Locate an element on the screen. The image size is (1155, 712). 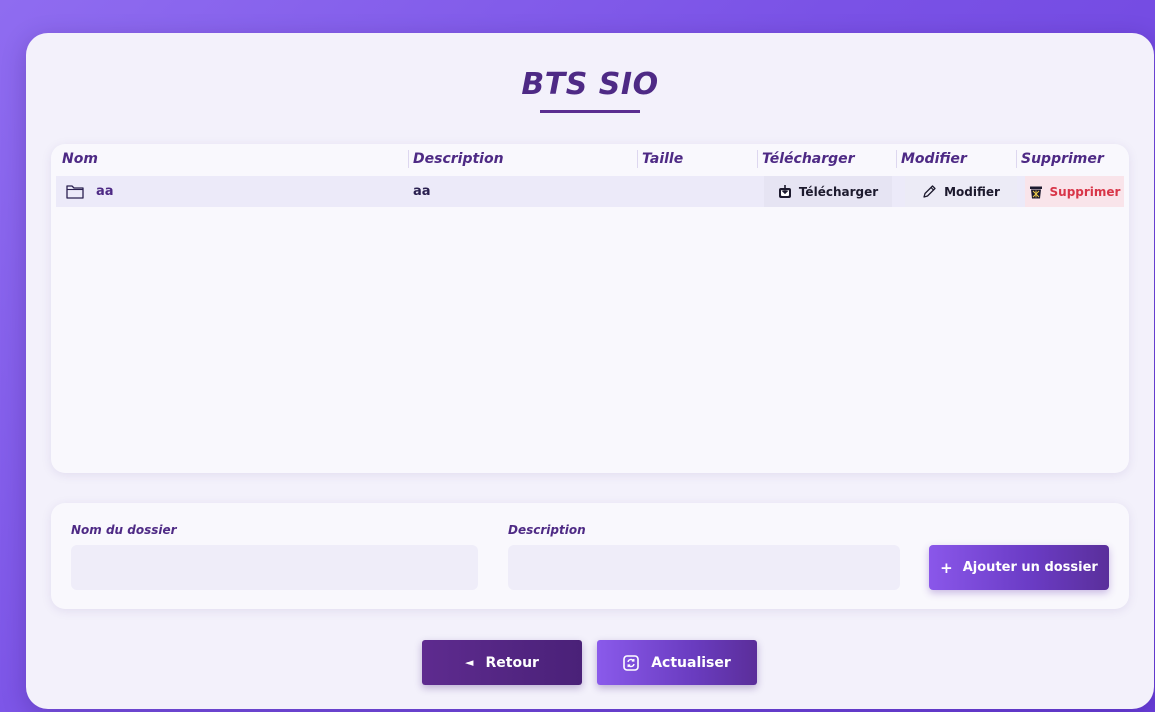
page-title: BTS SIO is located at coordinates (590, 84).